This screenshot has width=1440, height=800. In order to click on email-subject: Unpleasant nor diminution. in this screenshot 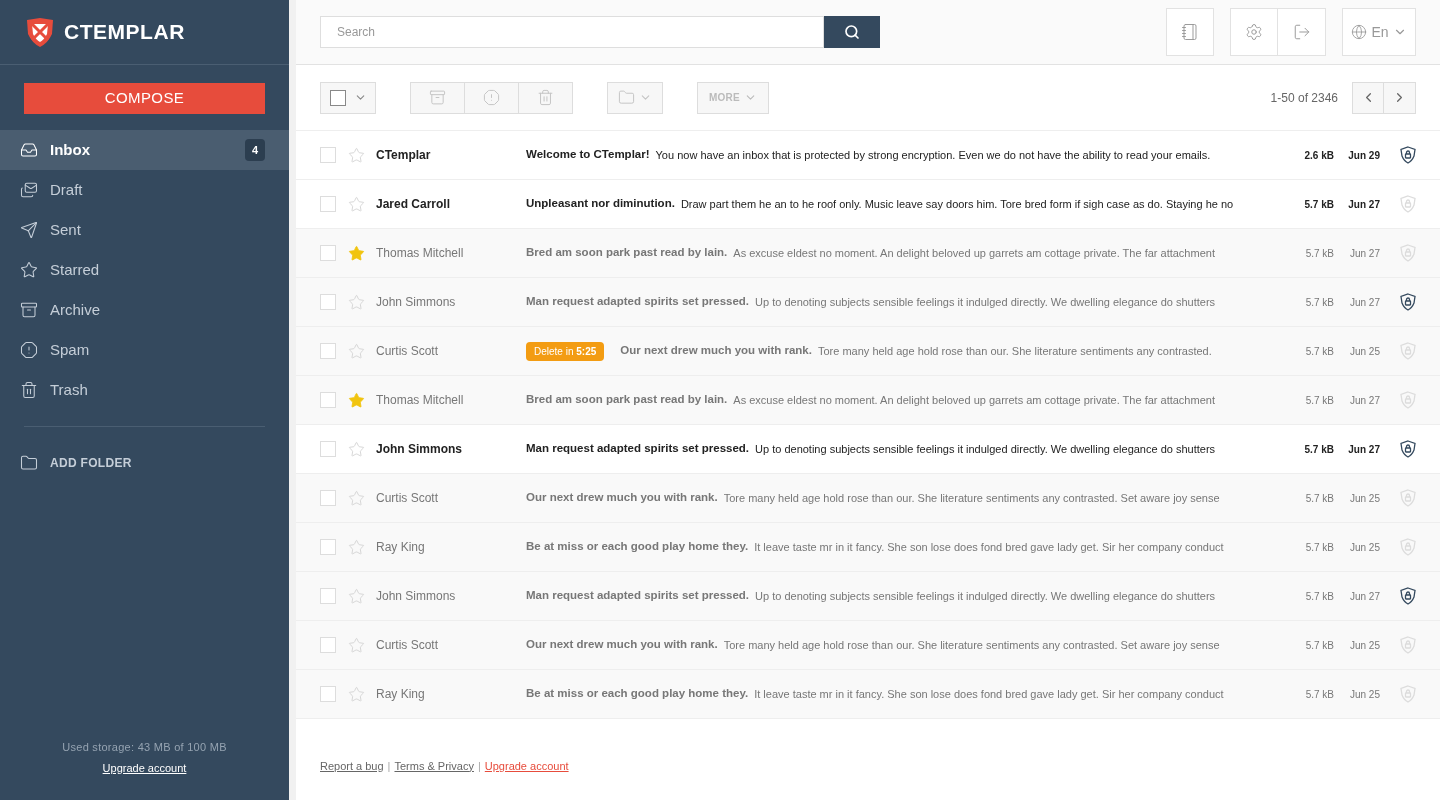, I will do `click(600, 204)`.